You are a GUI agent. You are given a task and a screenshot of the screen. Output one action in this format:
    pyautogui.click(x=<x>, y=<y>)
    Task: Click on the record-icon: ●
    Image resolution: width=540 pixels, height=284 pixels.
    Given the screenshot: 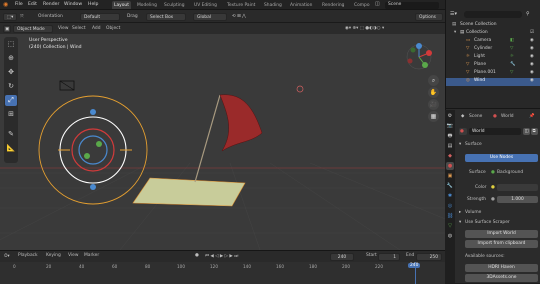 What is the action you would take?
    pyautogui.click(x=197, y=255)
    